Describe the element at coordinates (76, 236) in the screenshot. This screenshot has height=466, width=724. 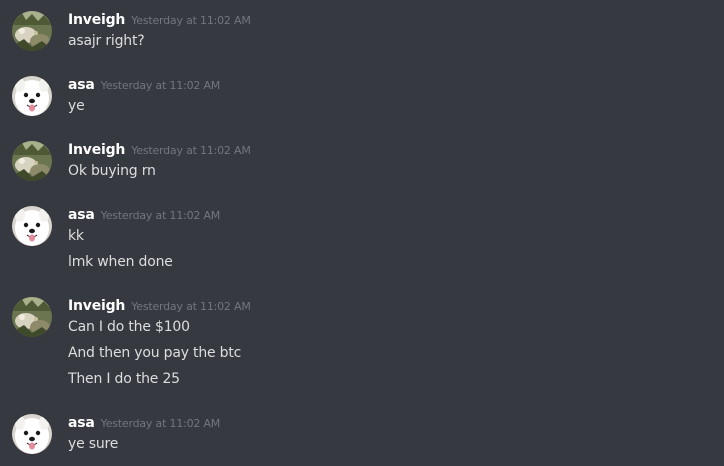
I see `message-text: kk` at that location.